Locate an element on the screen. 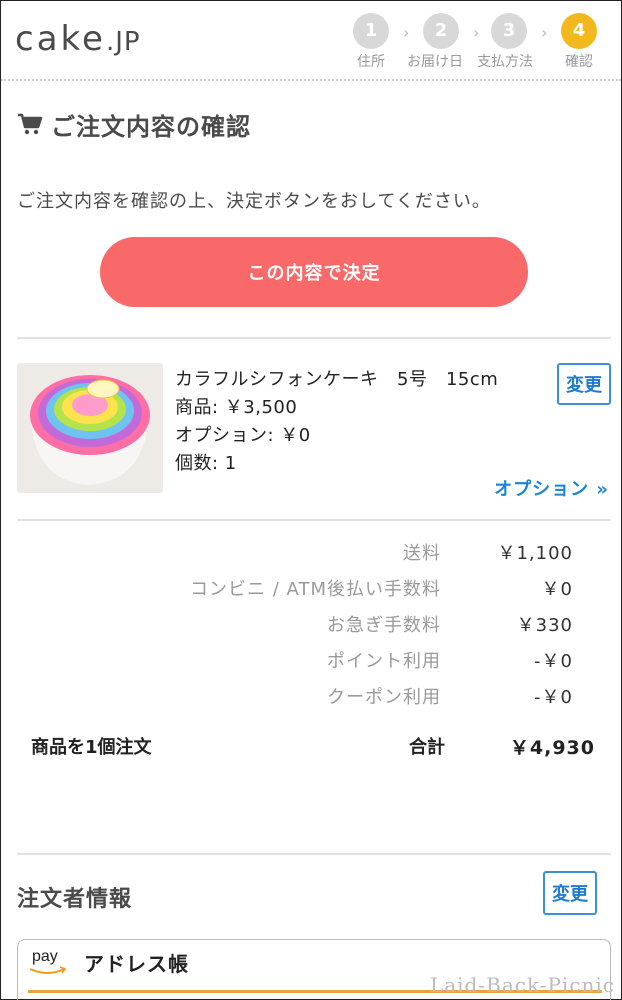 This screenshot has width=622, height=1000. shipping-label: 送料 is located at coordinates (422, 553).